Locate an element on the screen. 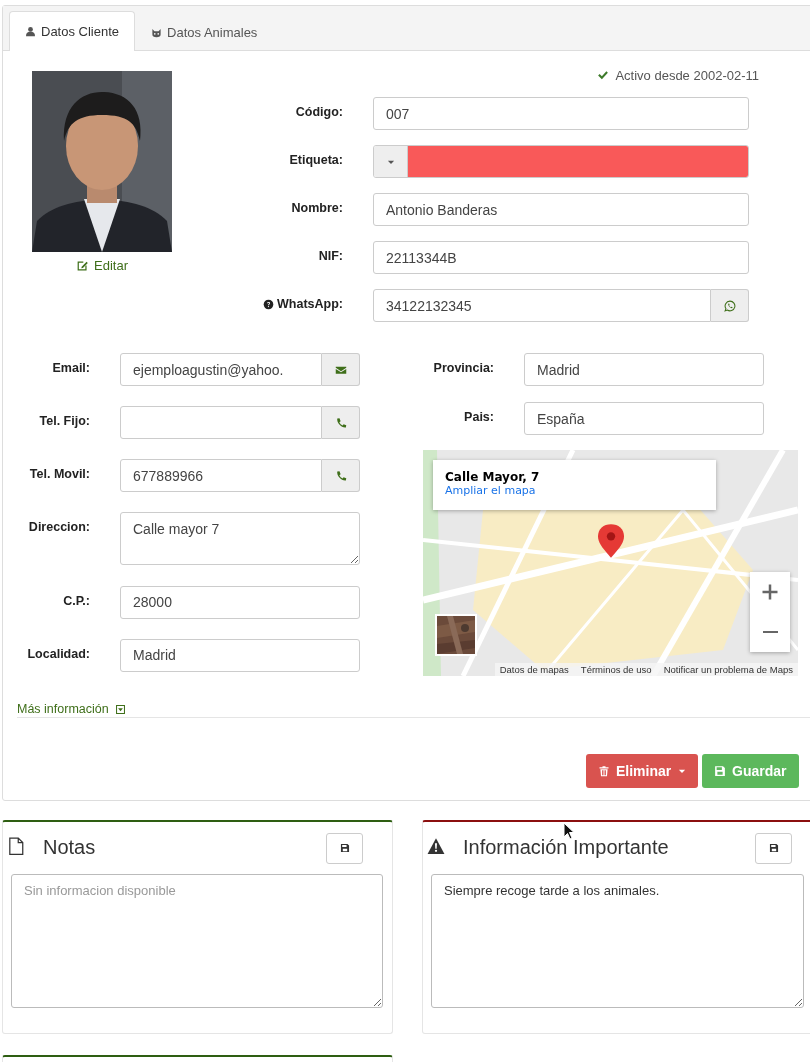  cat-icon is located at coordinates (157, 32).